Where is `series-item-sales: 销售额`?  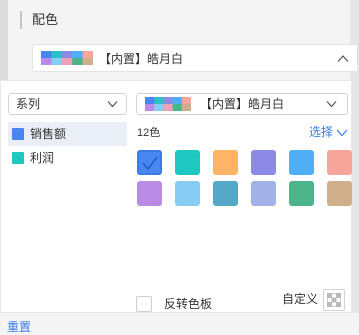
series-item-sales: 销售额 is located at coordinates (67, 134).